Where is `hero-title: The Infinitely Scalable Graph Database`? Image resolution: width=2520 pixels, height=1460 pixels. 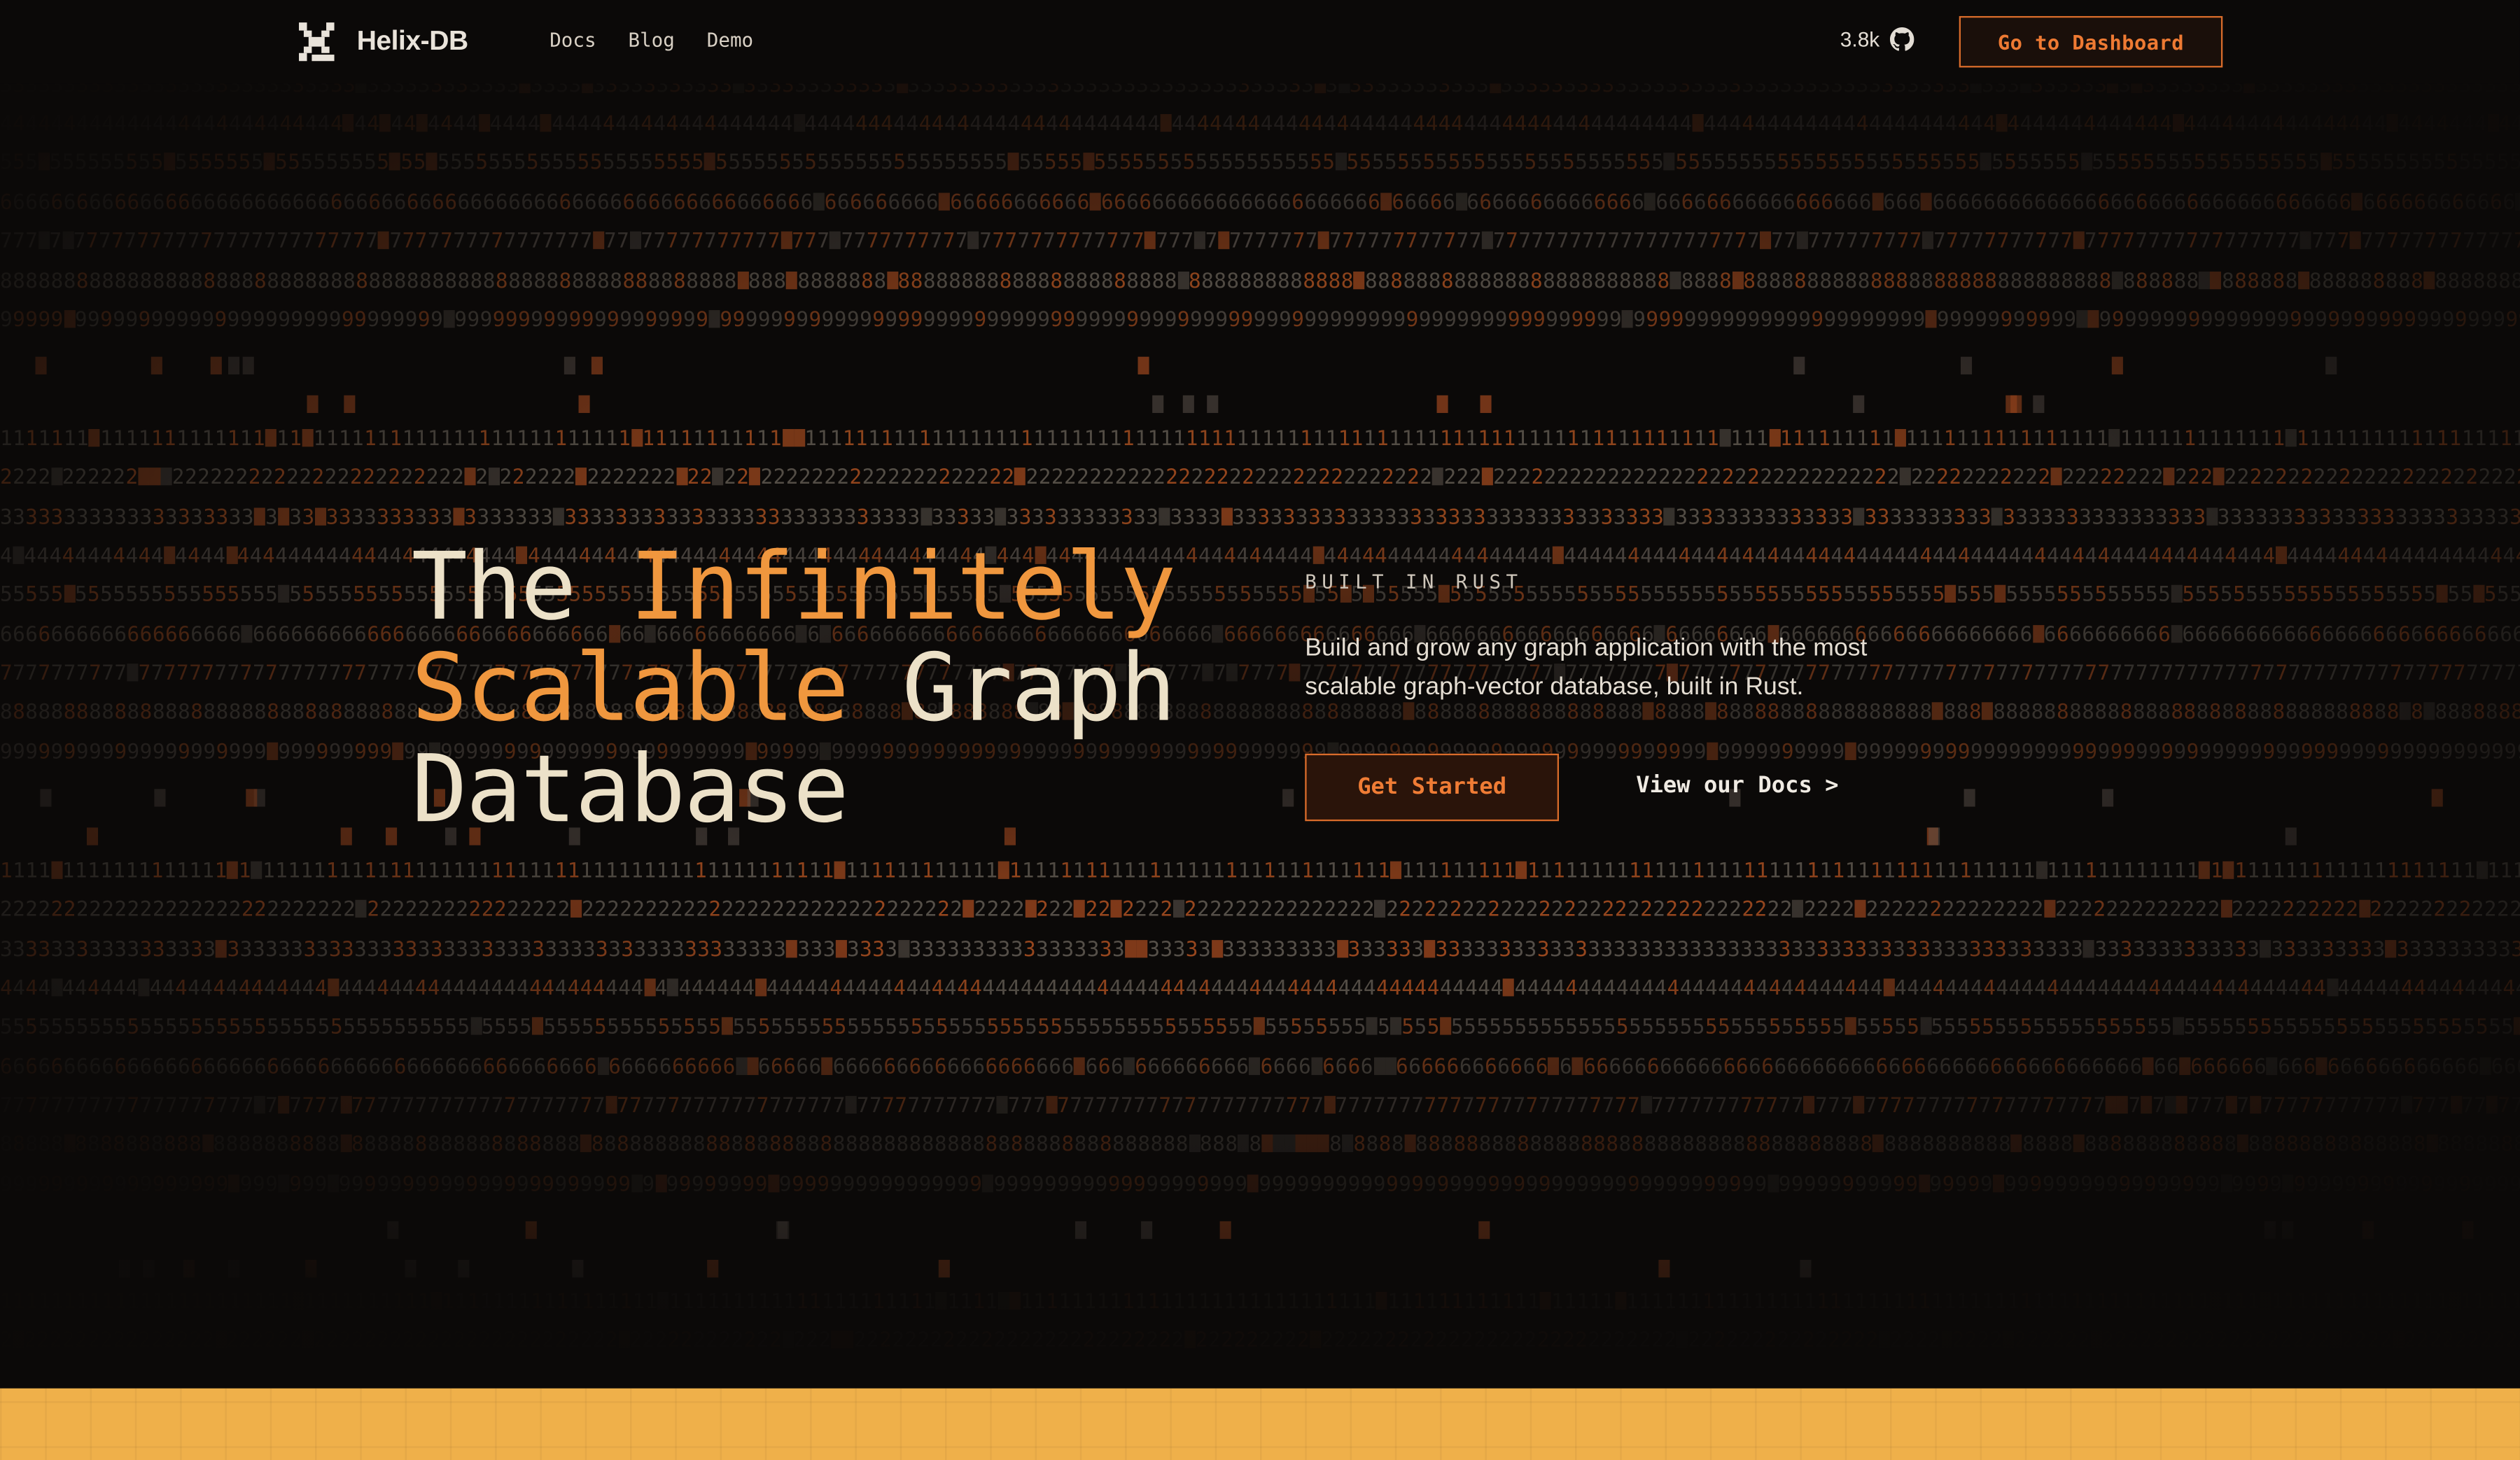 hero-title: The Infinitely Scalable Graph Database is located at coordinates (794, 689).